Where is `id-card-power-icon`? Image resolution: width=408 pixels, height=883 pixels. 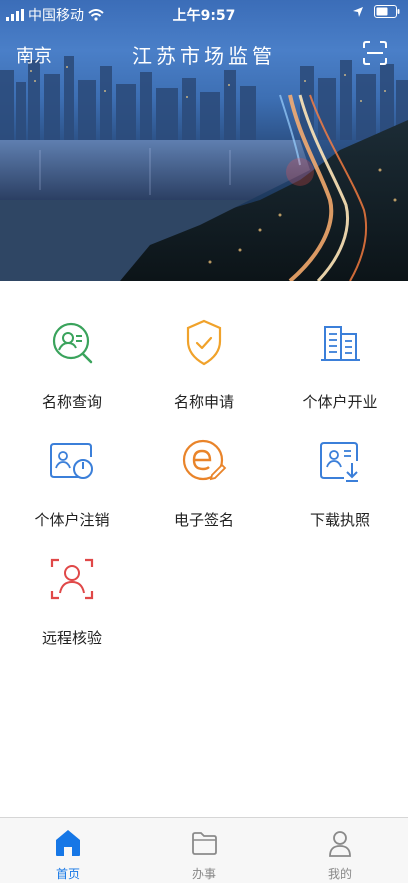
id-card-power-icon is located at coordinates (71, 461).